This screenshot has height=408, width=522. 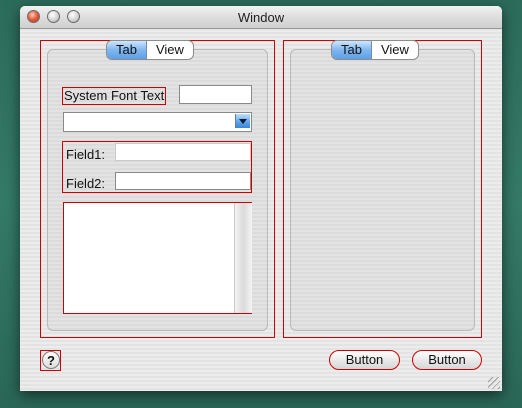 I want to click on popup-button, so click(x=157, y=122).